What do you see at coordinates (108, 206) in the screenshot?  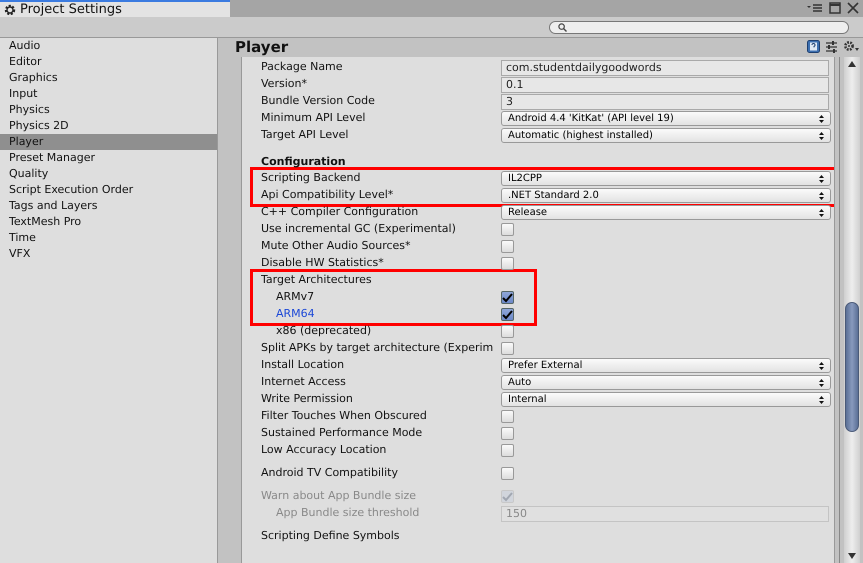 I see `sidebar-item: Tags and Layers` at bounding box center [108, 206].